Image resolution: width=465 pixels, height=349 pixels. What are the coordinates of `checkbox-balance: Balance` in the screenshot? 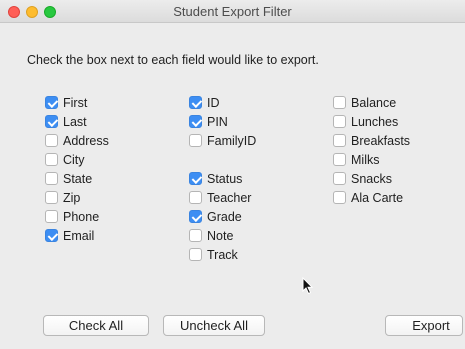 It's located at (364, 102).